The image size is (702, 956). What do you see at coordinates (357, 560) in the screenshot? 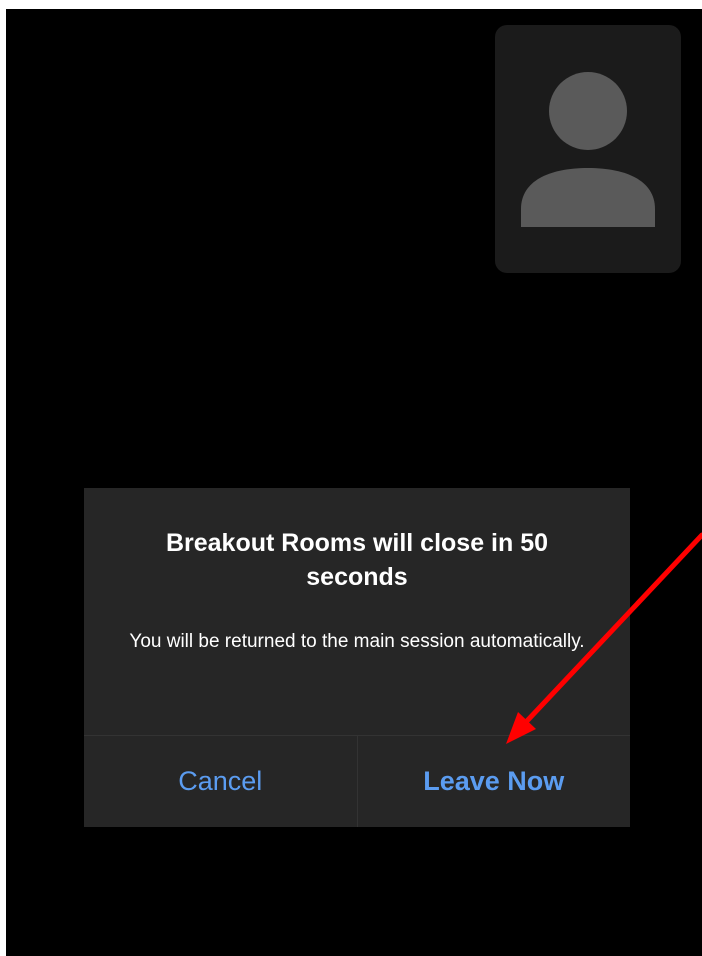
I see `dialog-title: Breakout Rooms will close in 50 seconds` at bounding box center [357, 560].